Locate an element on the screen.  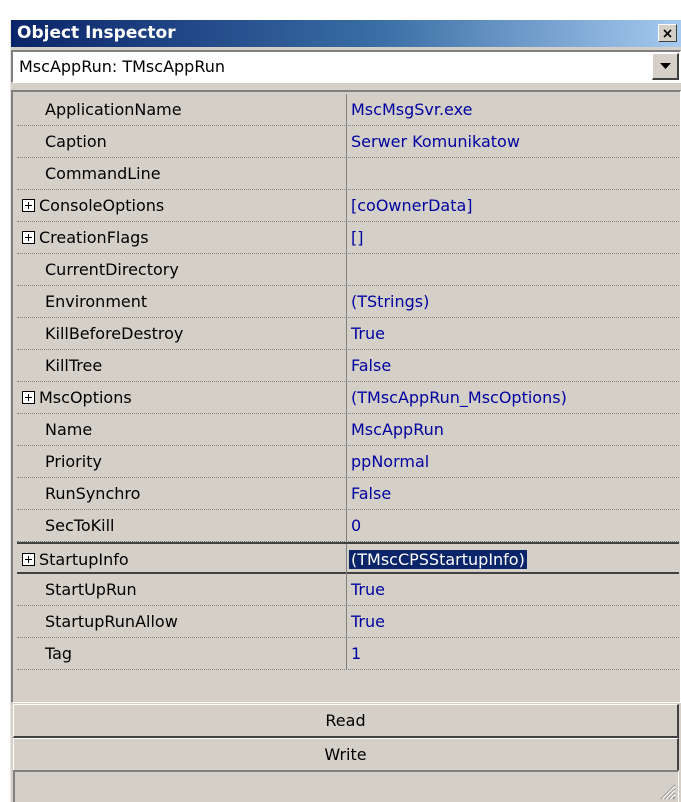
property-row-creationflags: CreationFlags [] is located at coordinates (348, 238).